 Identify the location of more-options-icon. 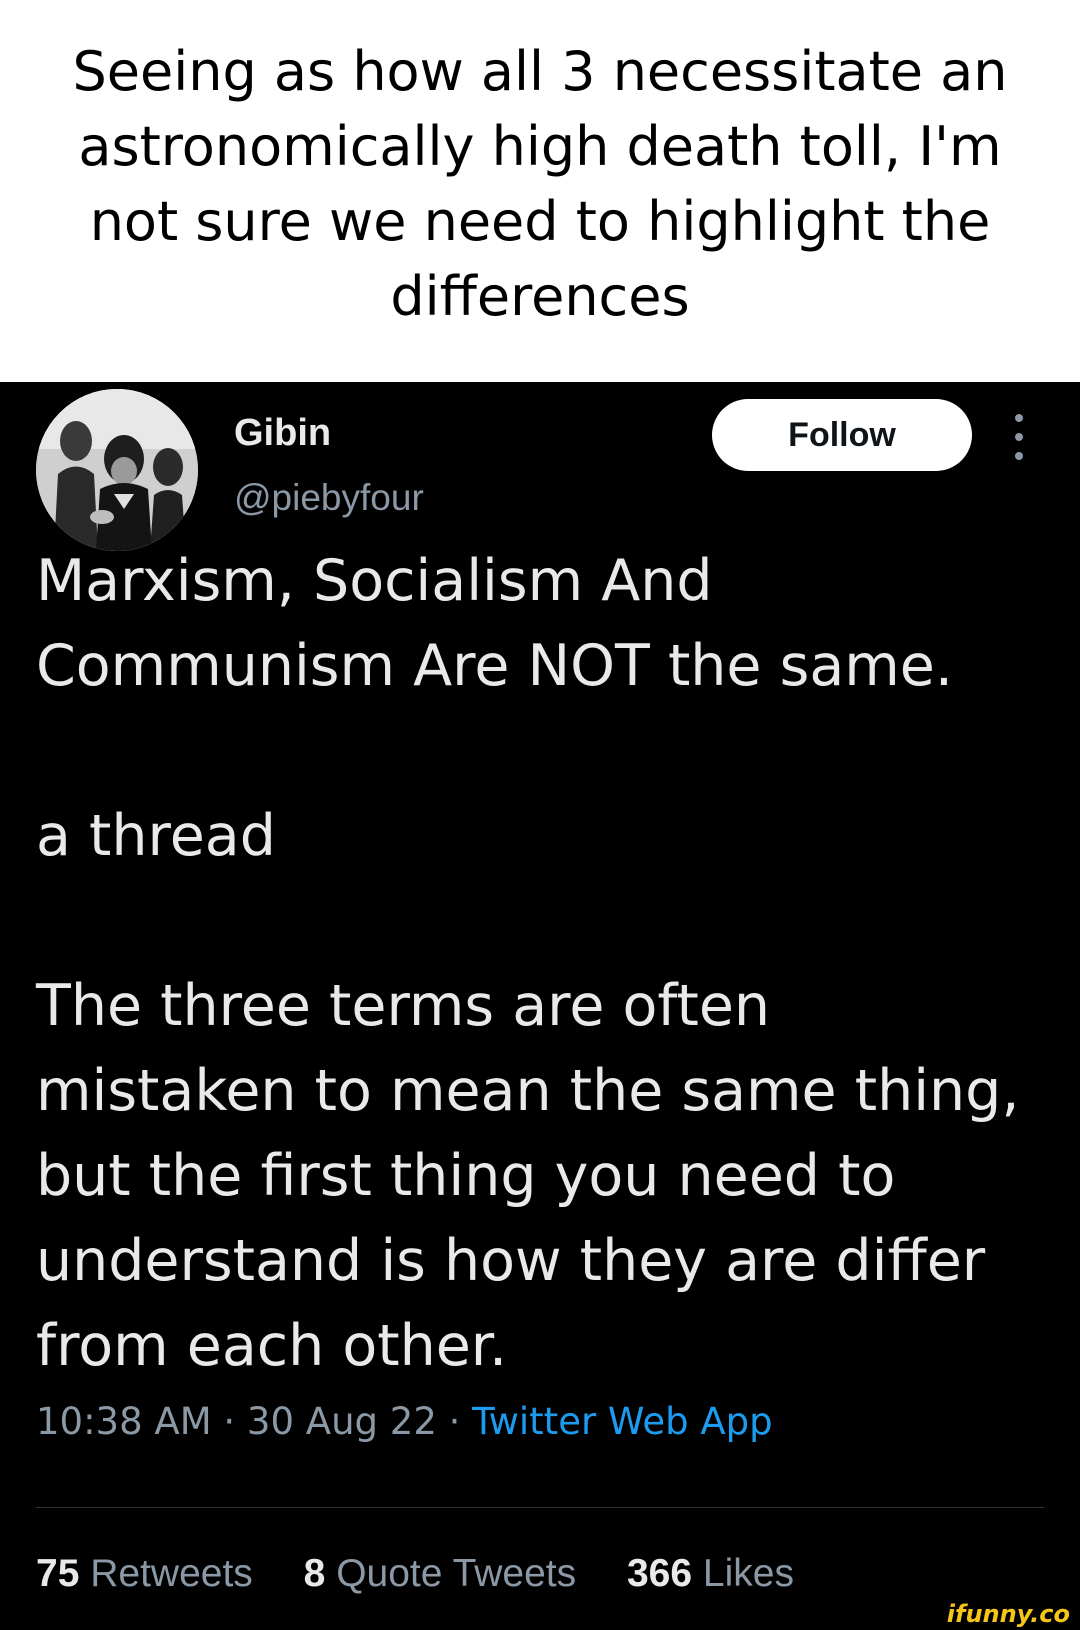
(1019, 437).